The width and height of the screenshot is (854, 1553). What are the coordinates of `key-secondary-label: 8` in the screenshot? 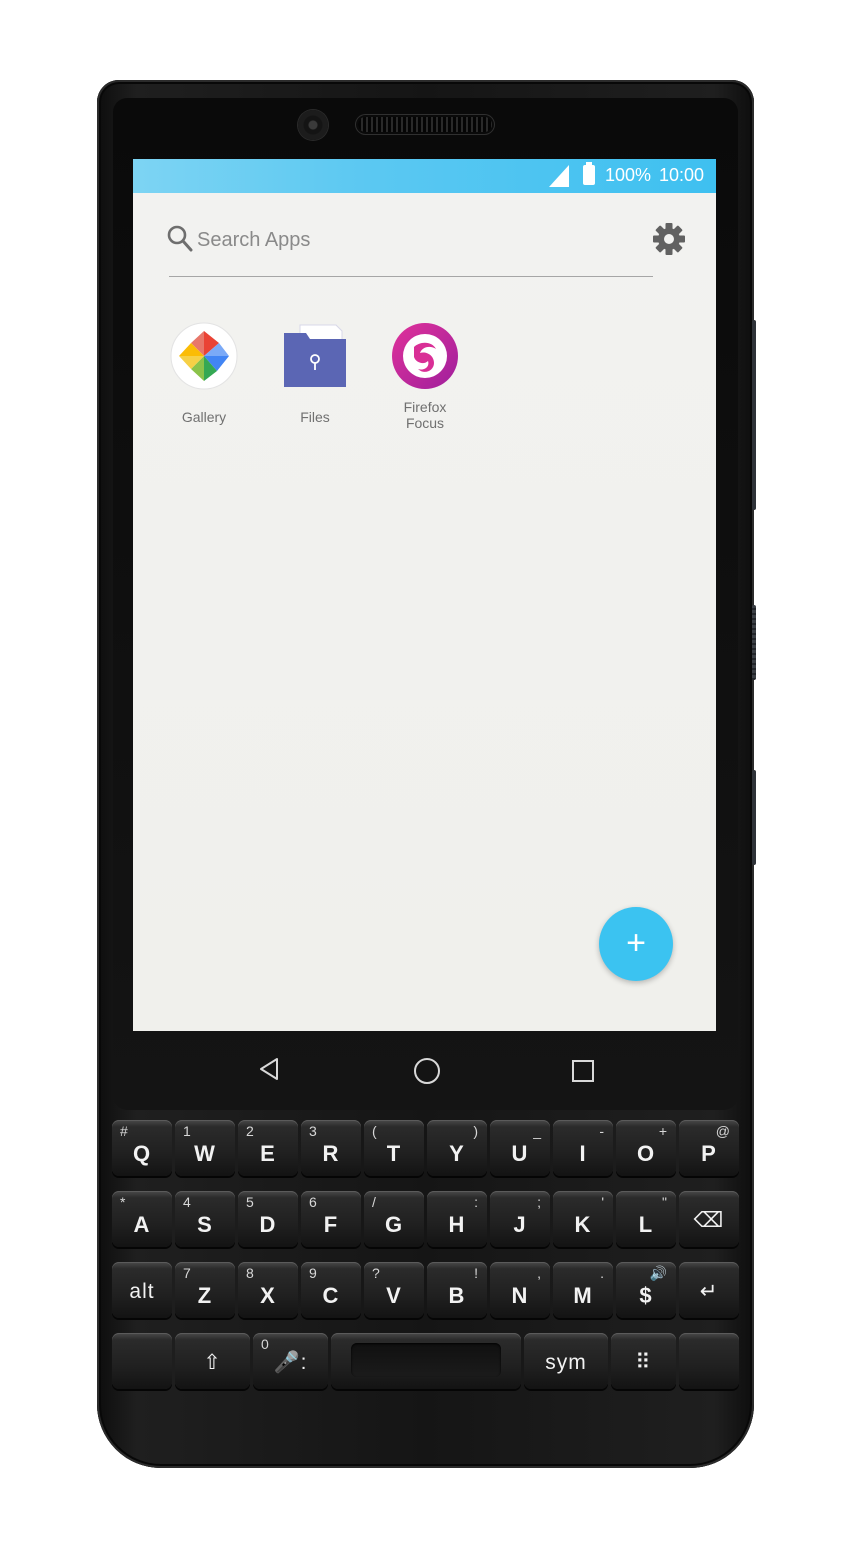 It's located at (250, 1273).